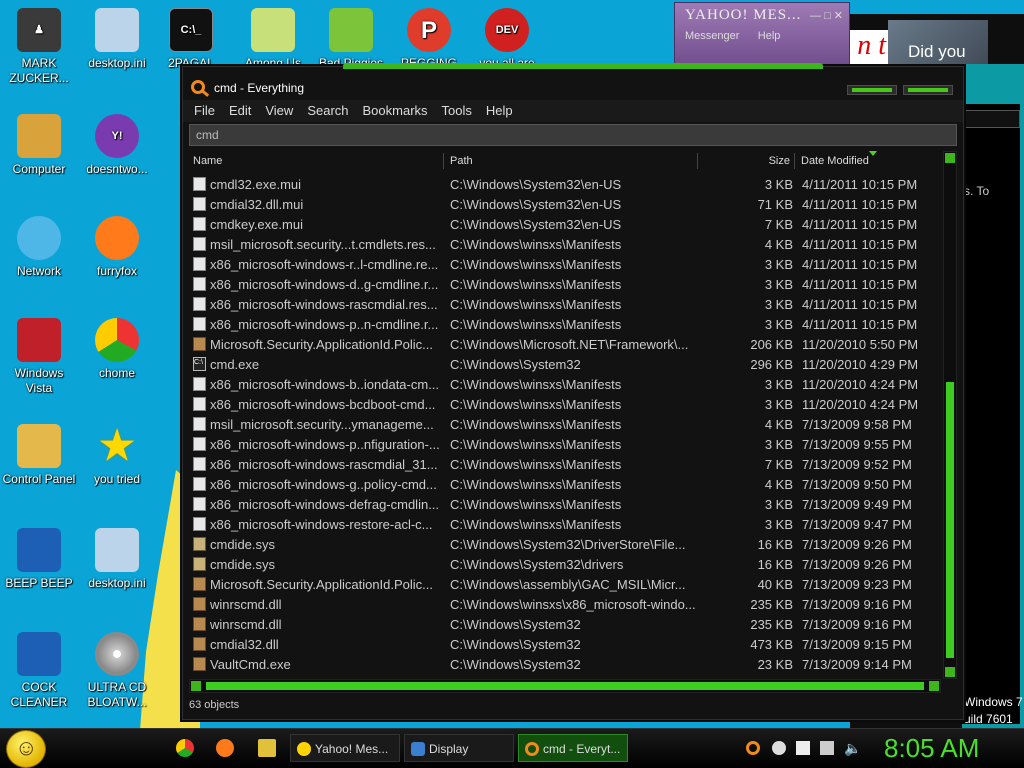 This screenshot has width=1024, height=768. Describe the element at coordinates (573, 135) in the screenshot. I see `search-input: cmd` at that location.